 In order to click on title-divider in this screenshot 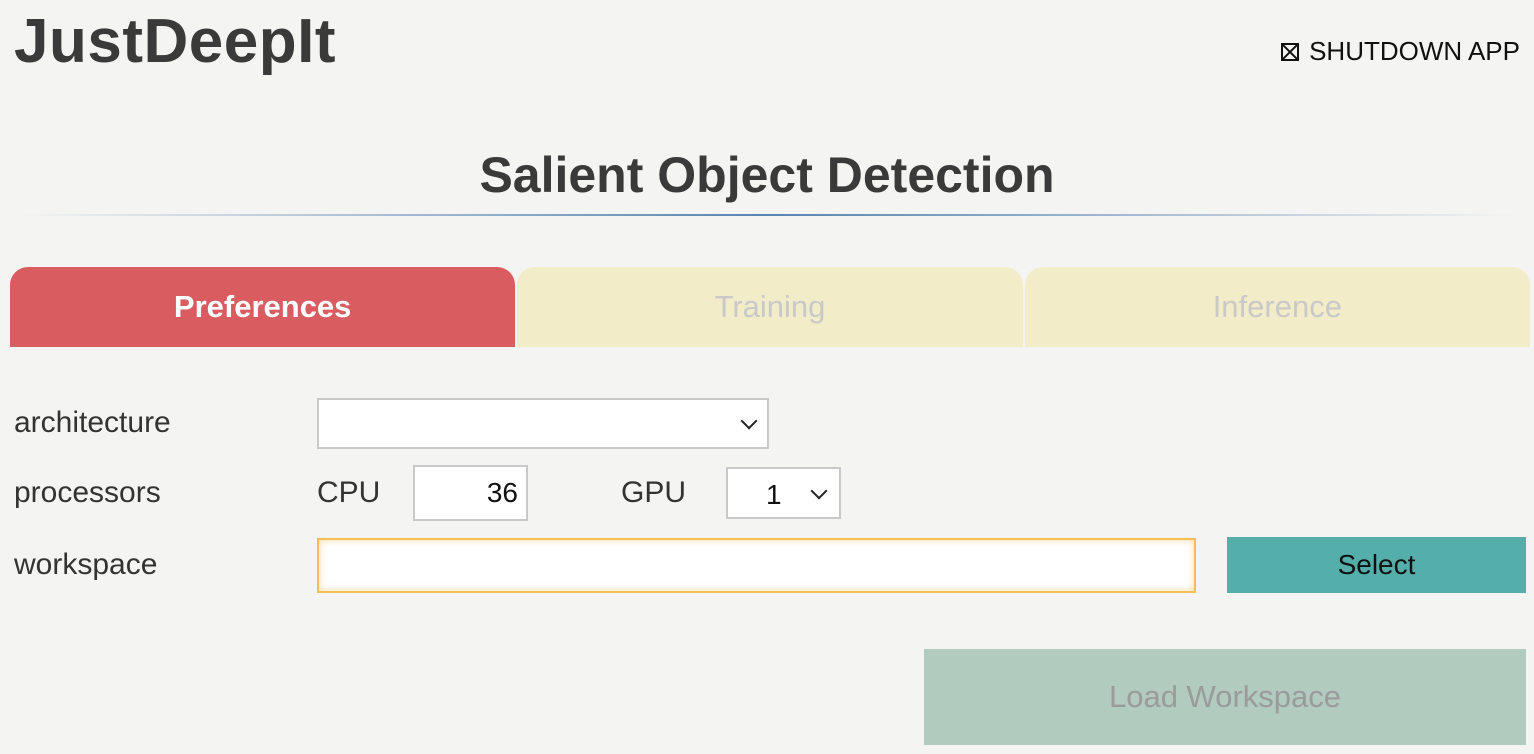, I will do `click(767, 215)`.